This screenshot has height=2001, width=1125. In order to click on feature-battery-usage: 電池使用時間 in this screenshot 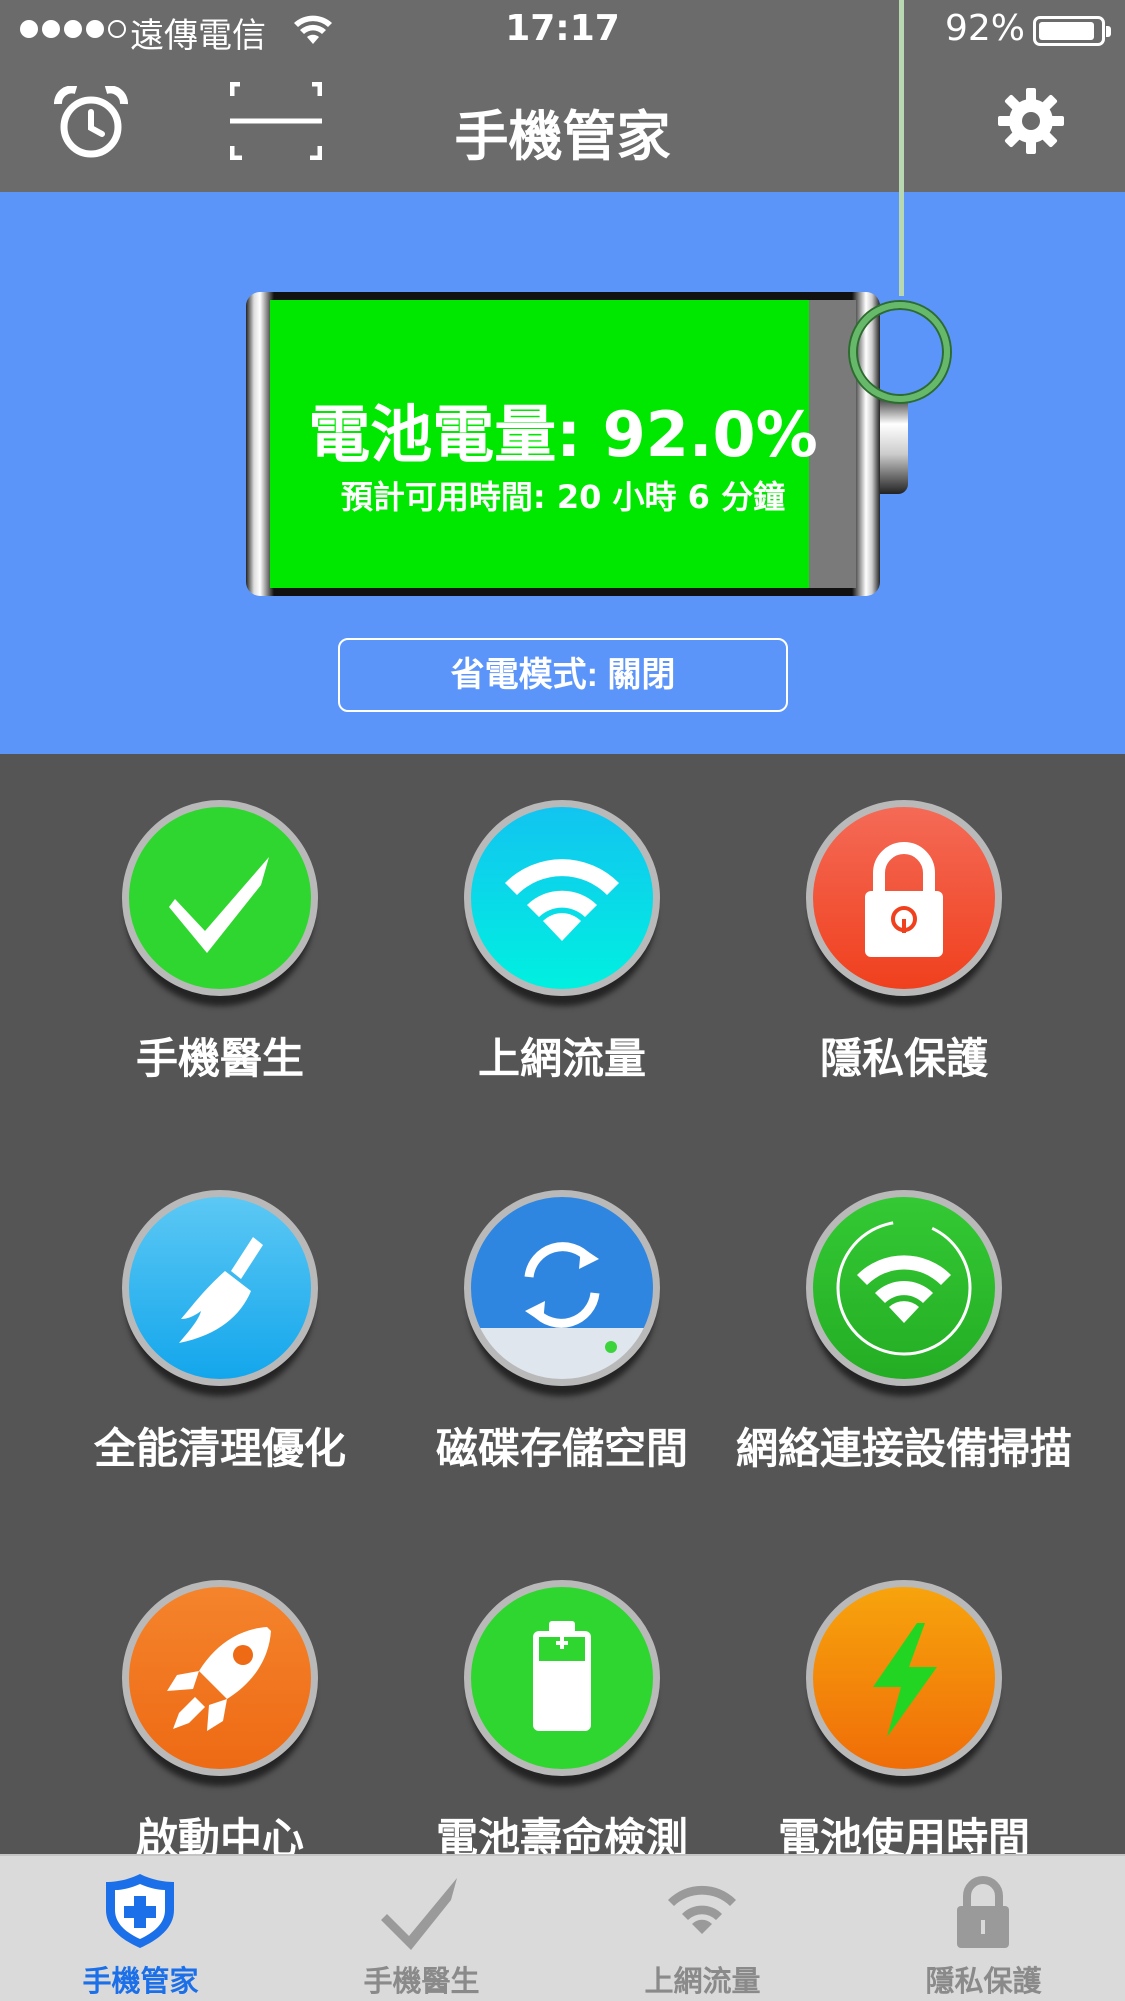, I will do `click(904, 1717)`.